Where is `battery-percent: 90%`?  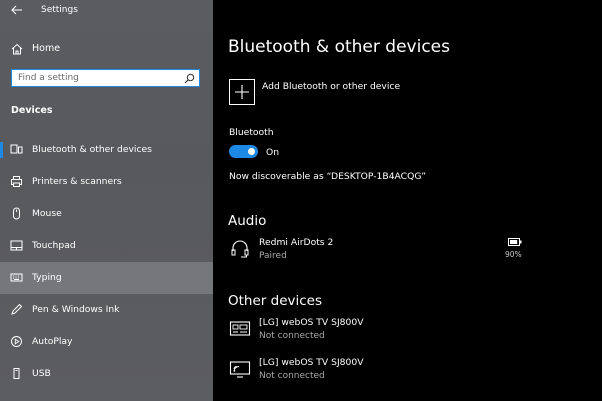 battery-percent: 90% is located at coordinates (513, 254).